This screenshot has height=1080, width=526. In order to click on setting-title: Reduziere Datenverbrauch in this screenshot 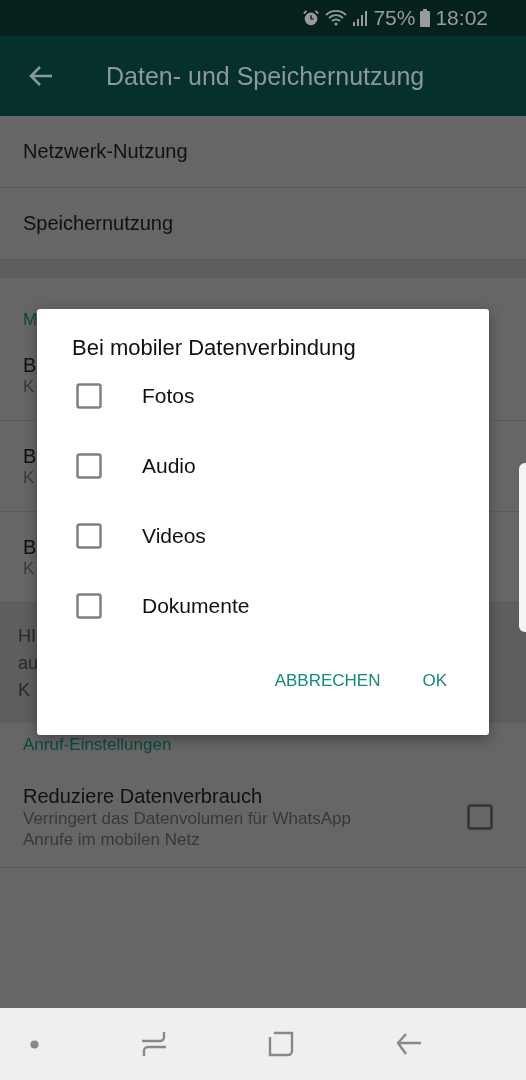, I will do `click(143, 796)`.